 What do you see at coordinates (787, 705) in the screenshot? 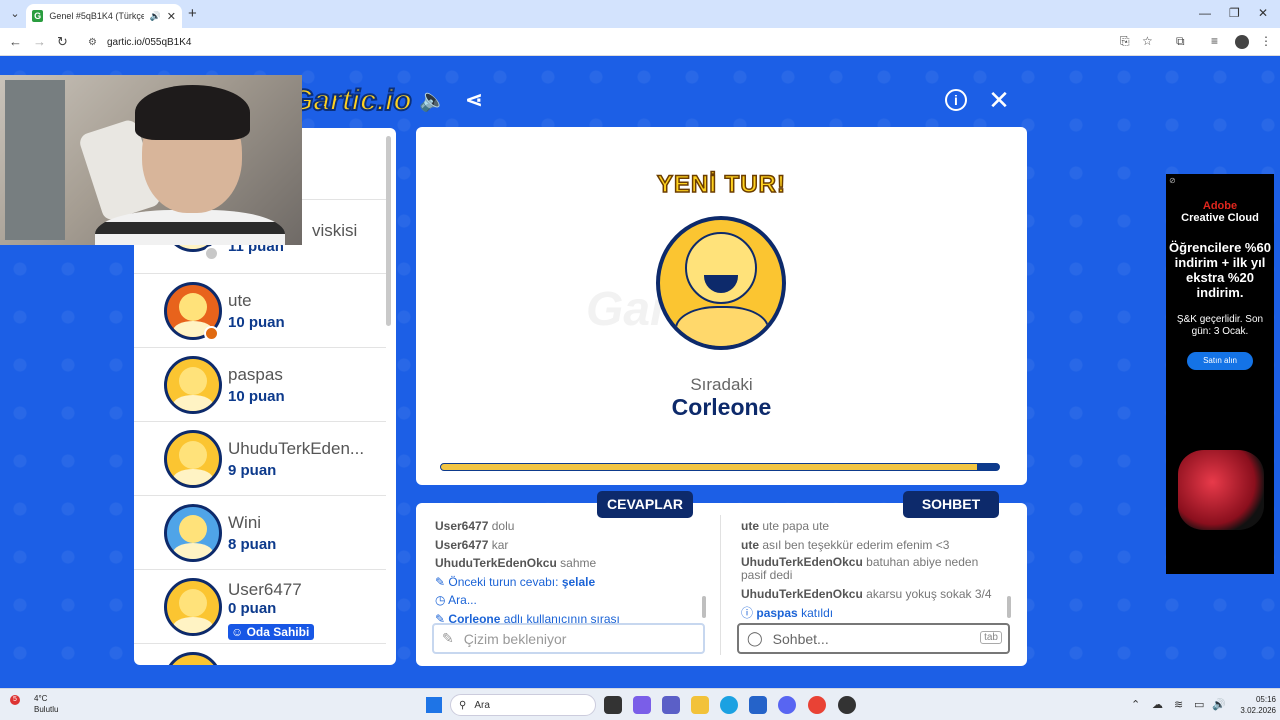
I see `discord-icon` at bounding box center [787, 705].